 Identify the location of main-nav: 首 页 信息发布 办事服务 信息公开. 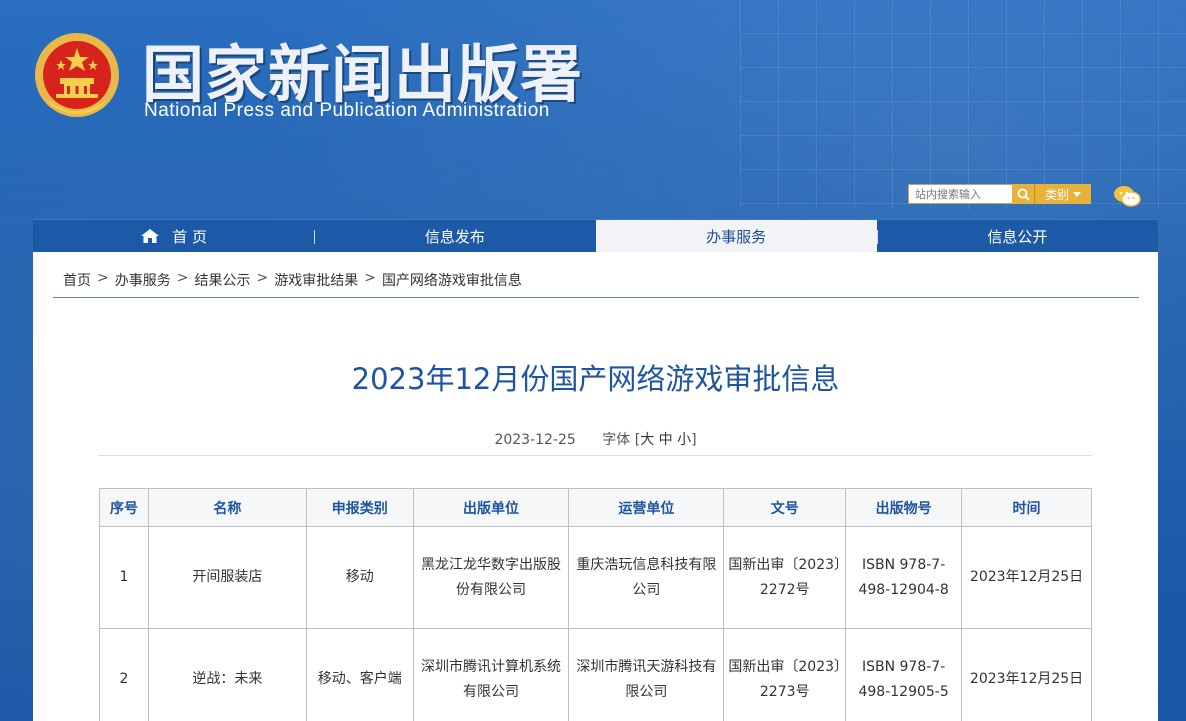
(595, 235).